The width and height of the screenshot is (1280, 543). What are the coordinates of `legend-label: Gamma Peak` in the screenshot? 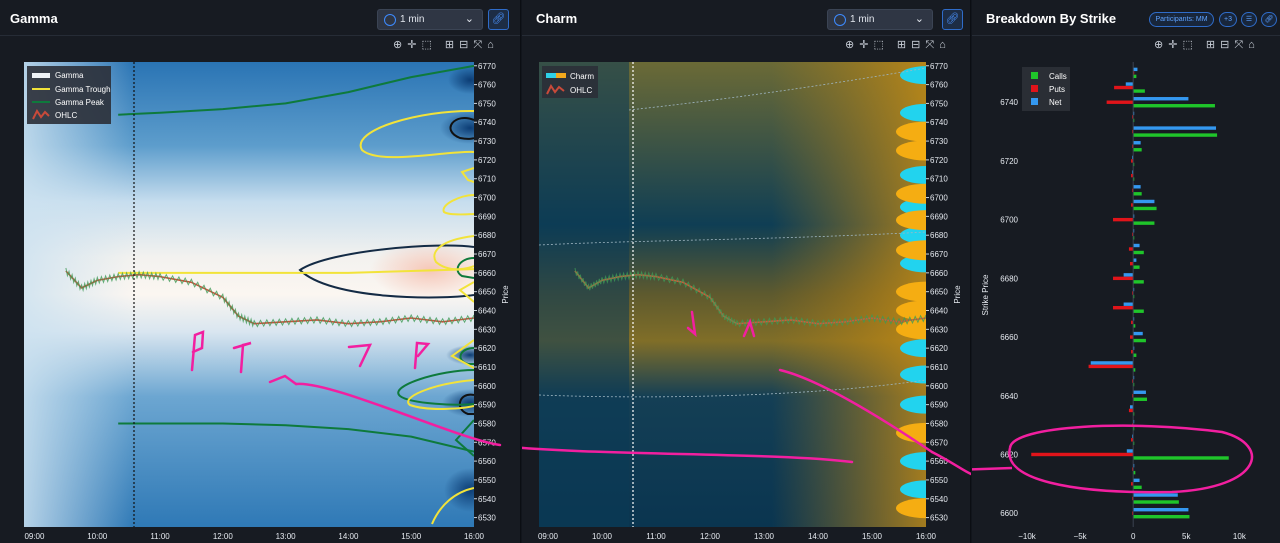 It's located at (80, 102).